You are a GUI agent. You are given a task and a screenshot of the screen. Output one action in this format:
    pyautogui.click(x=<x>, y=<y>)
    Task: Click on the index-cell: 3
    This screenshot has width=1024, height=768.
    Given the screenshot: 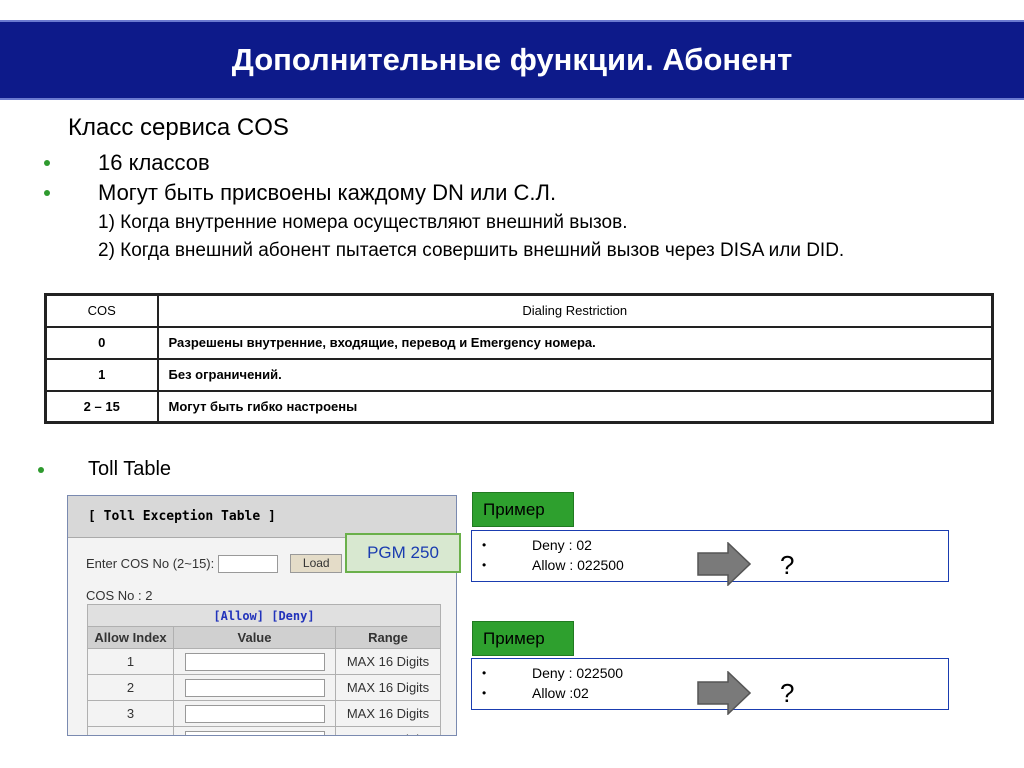 What is the action you would take?
    pyautogui.click(x=130, y=713)
    